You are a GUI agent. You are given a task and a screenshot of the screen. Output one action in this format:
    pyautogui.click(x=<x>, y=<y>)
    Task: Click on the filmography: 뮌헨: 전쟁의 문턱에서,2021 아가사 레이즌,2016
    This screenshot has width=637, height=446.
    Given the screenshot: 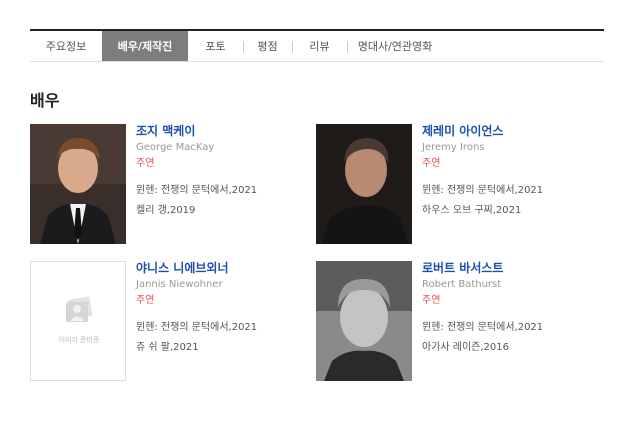 What is the action you would take?
    pyautogui.click(x=482, y=338)
    